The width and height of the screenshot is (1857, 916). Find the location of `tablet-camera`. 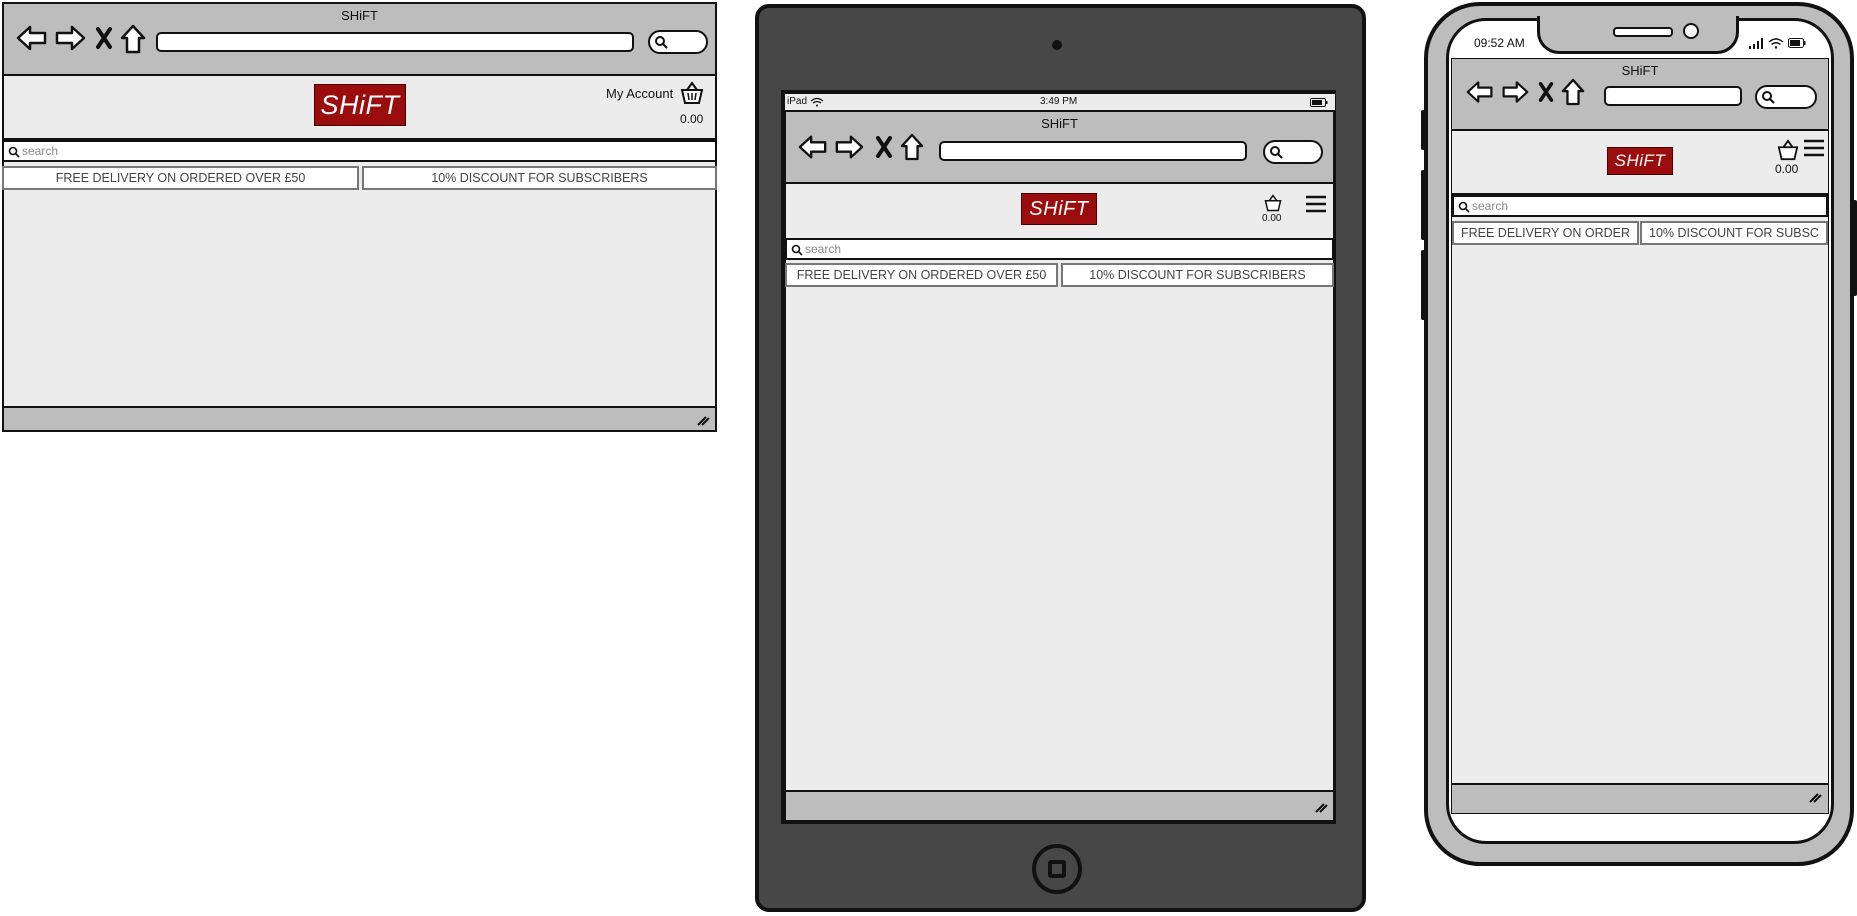

tablet-camera is located at coordinates (1057, 45).